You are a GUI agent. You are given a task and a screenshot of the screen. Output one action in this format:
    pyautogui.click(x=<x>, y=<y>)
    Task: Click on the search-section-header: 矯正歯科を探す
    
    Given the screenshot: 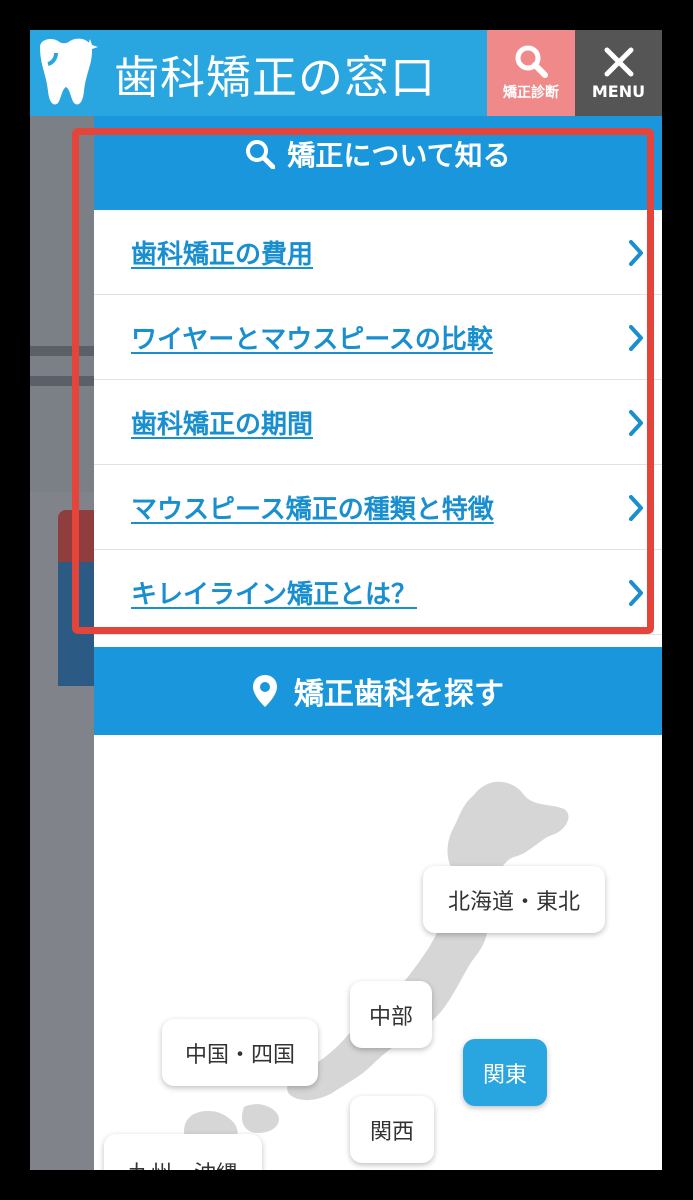 What is the action you would take?
    pyautogui.click(x=378, y=691)
    